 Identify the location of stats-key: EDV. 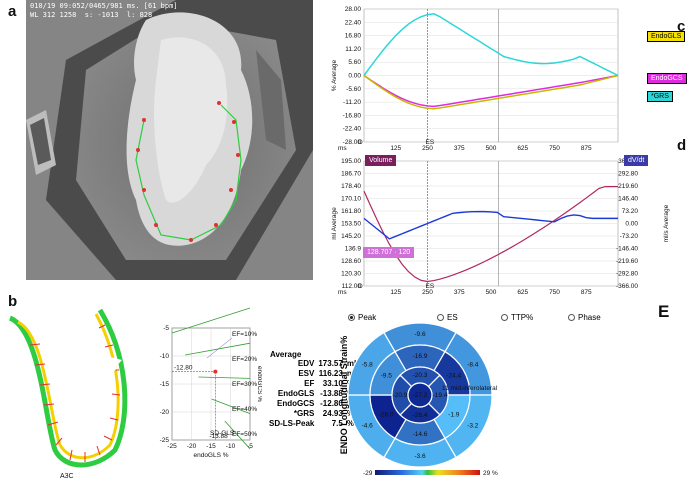
(306, 363).